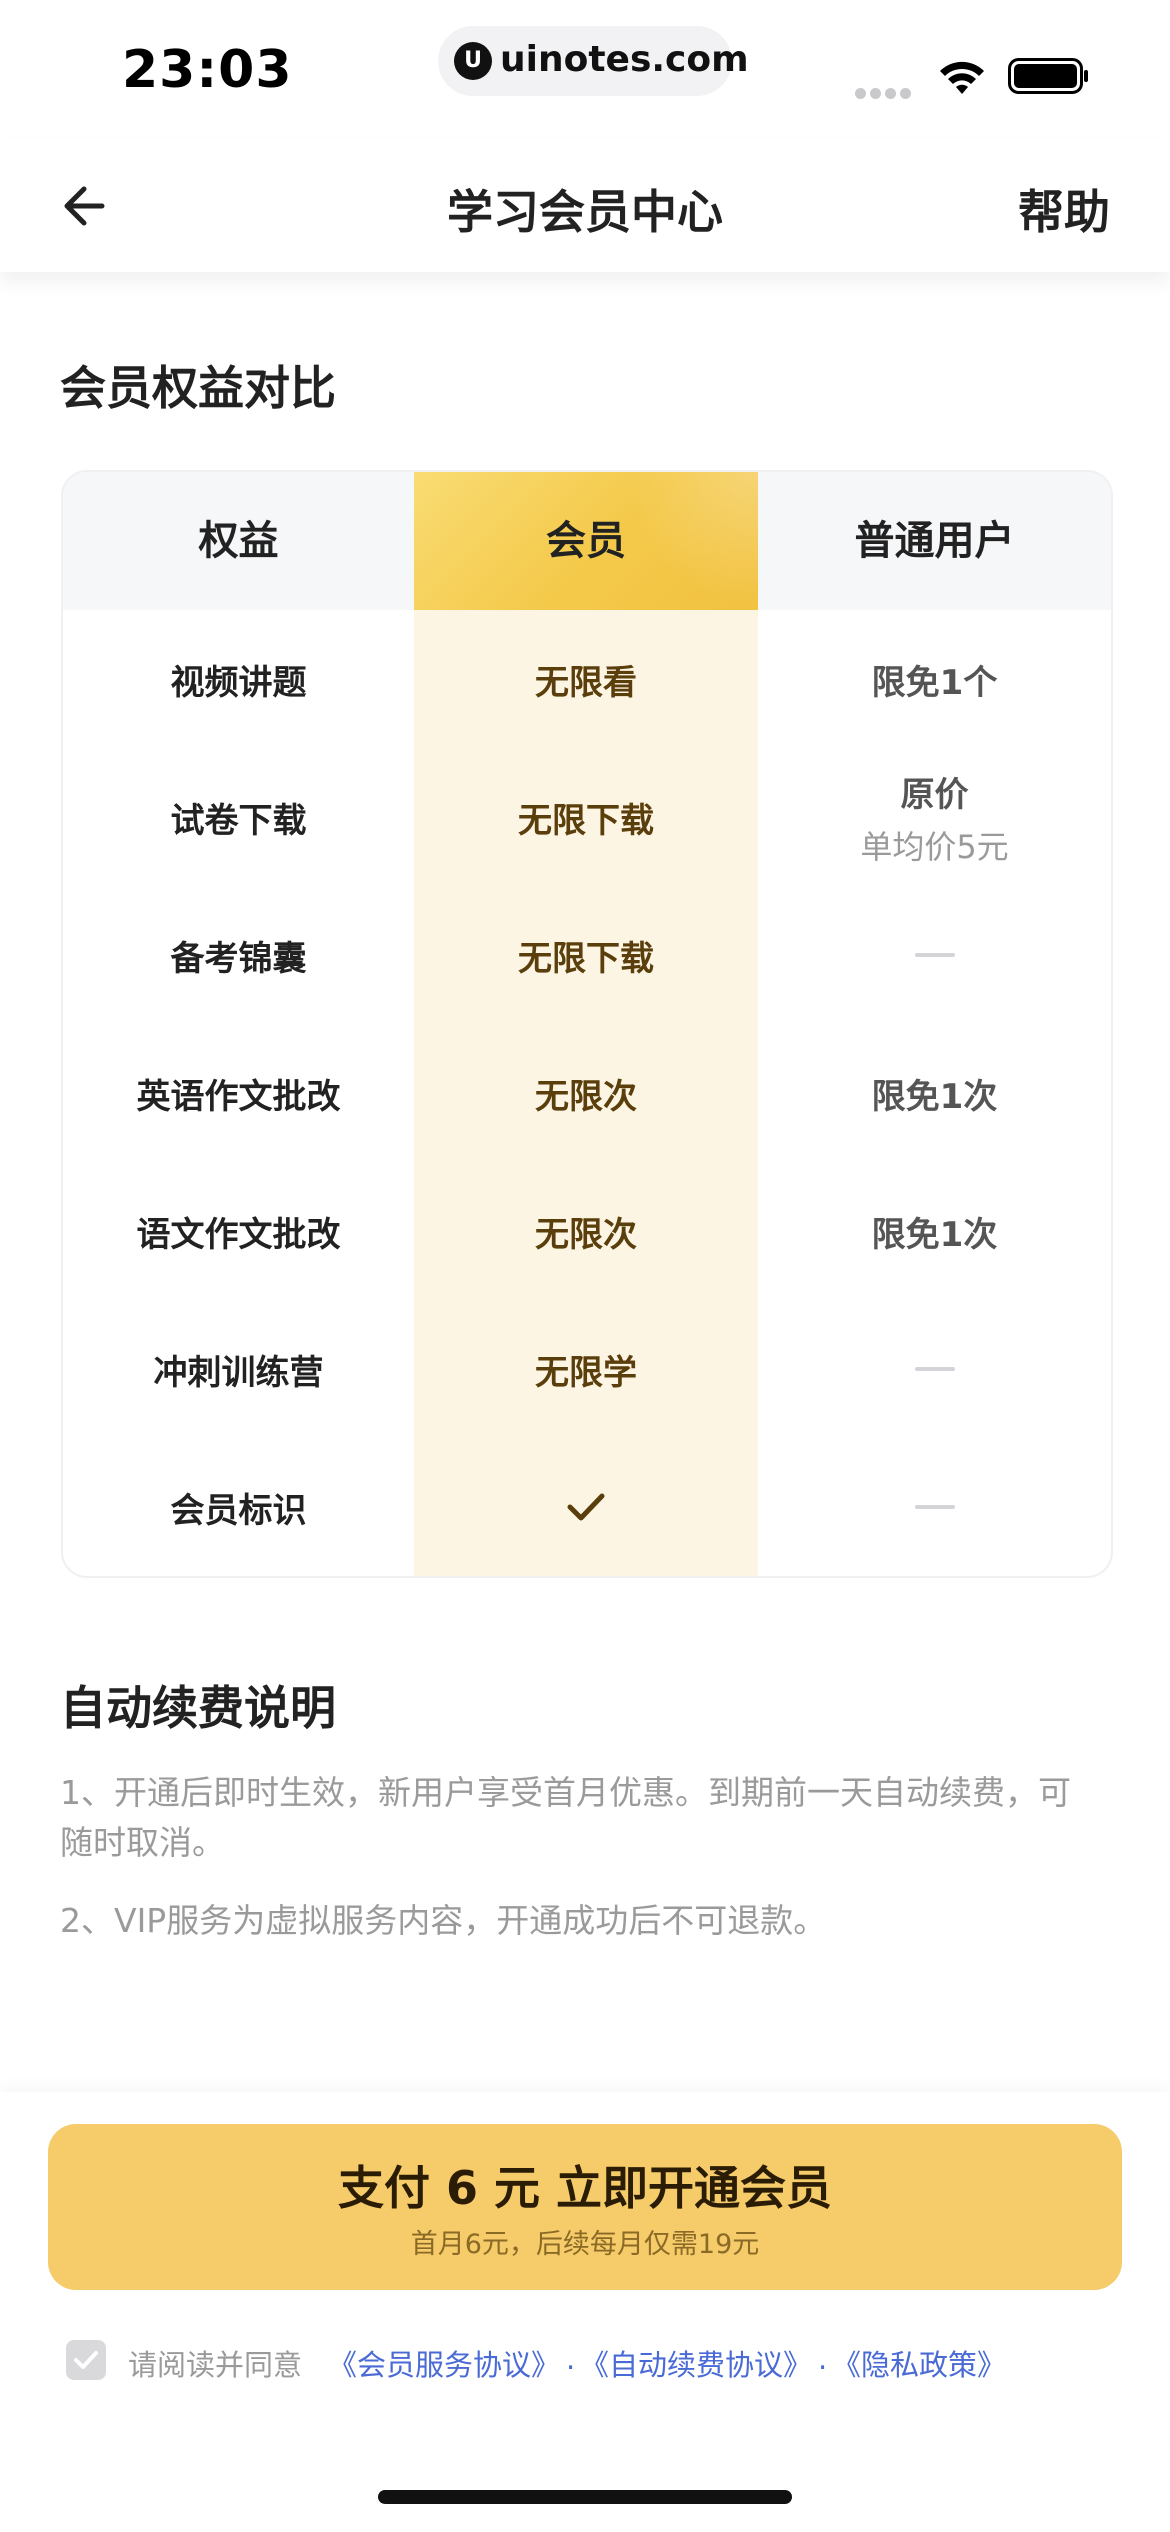  Describe the element at coordinates (962, 77) in the screenshot. I see `wifi-icon` at that location.